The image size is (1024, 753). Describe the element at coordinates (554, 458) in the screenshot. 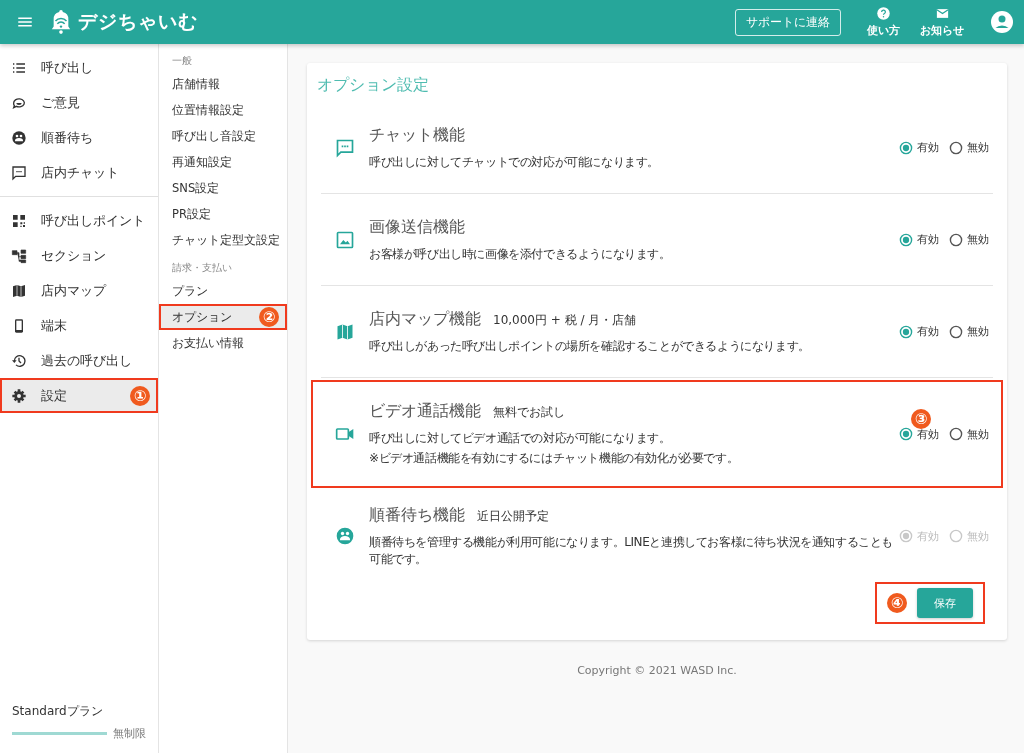

I see `option-description: ※ビデオ通話機能を有効にするにはチャット機能の有効化が必要です。` at that location.